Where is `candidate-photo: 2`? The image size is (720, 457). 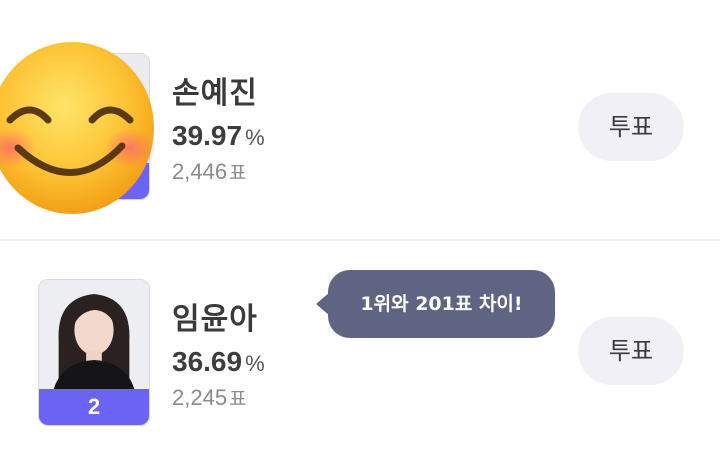
candidate-photo: 2 is located at coordinates (94, 352).